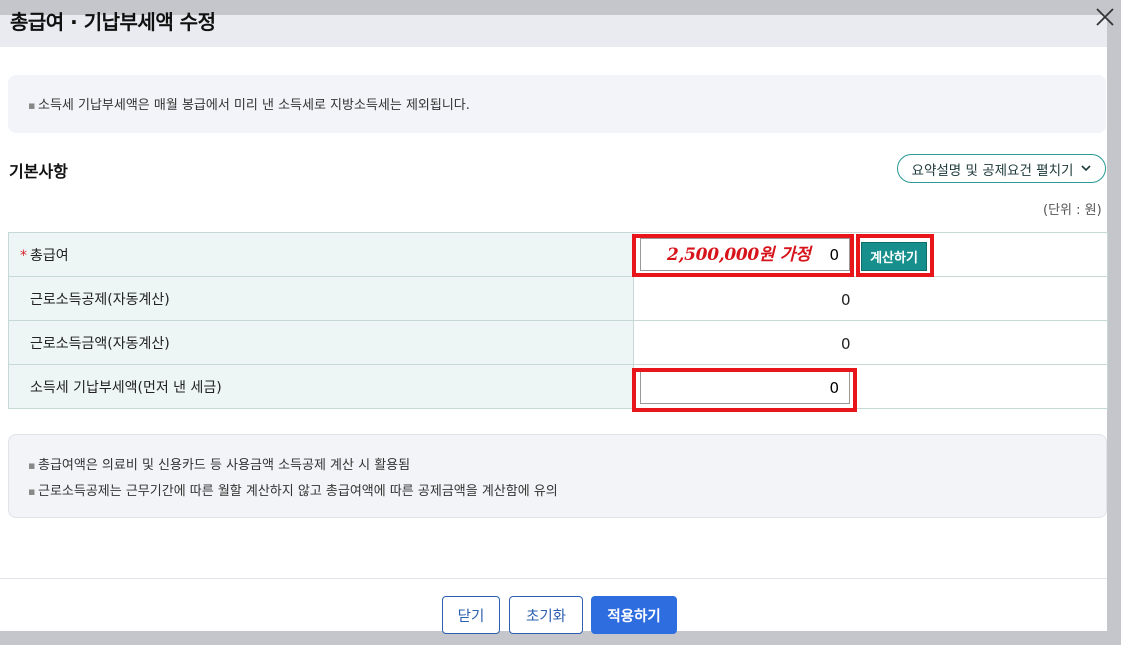 The height and width of the screenshot is (645, 1121). I want to click on row-label-cell: 소득세 기납부세액(먼저 낸 세금), so click(321, 386).